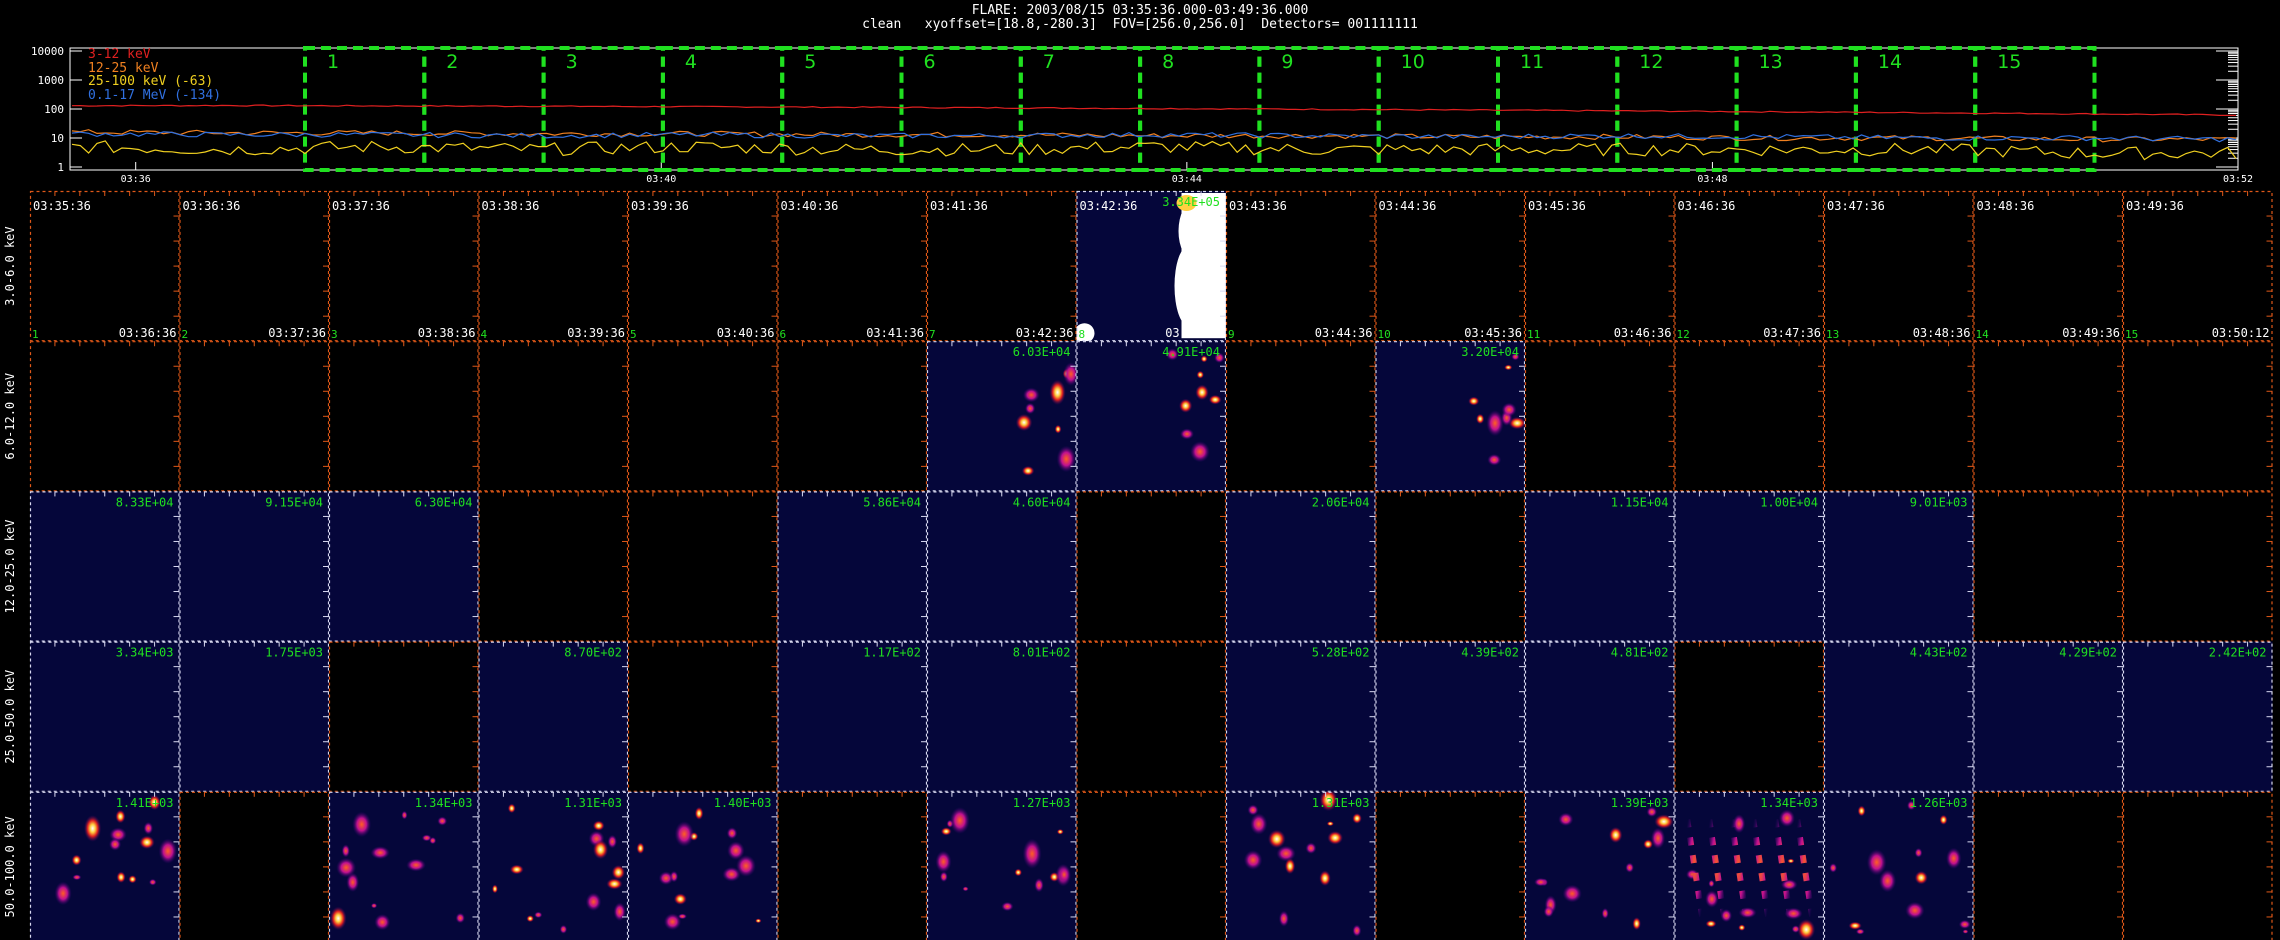 The image size is (2280, 940). I want to click on image-cell: 03:38:36 03:39:36 4, so click(553, 266).